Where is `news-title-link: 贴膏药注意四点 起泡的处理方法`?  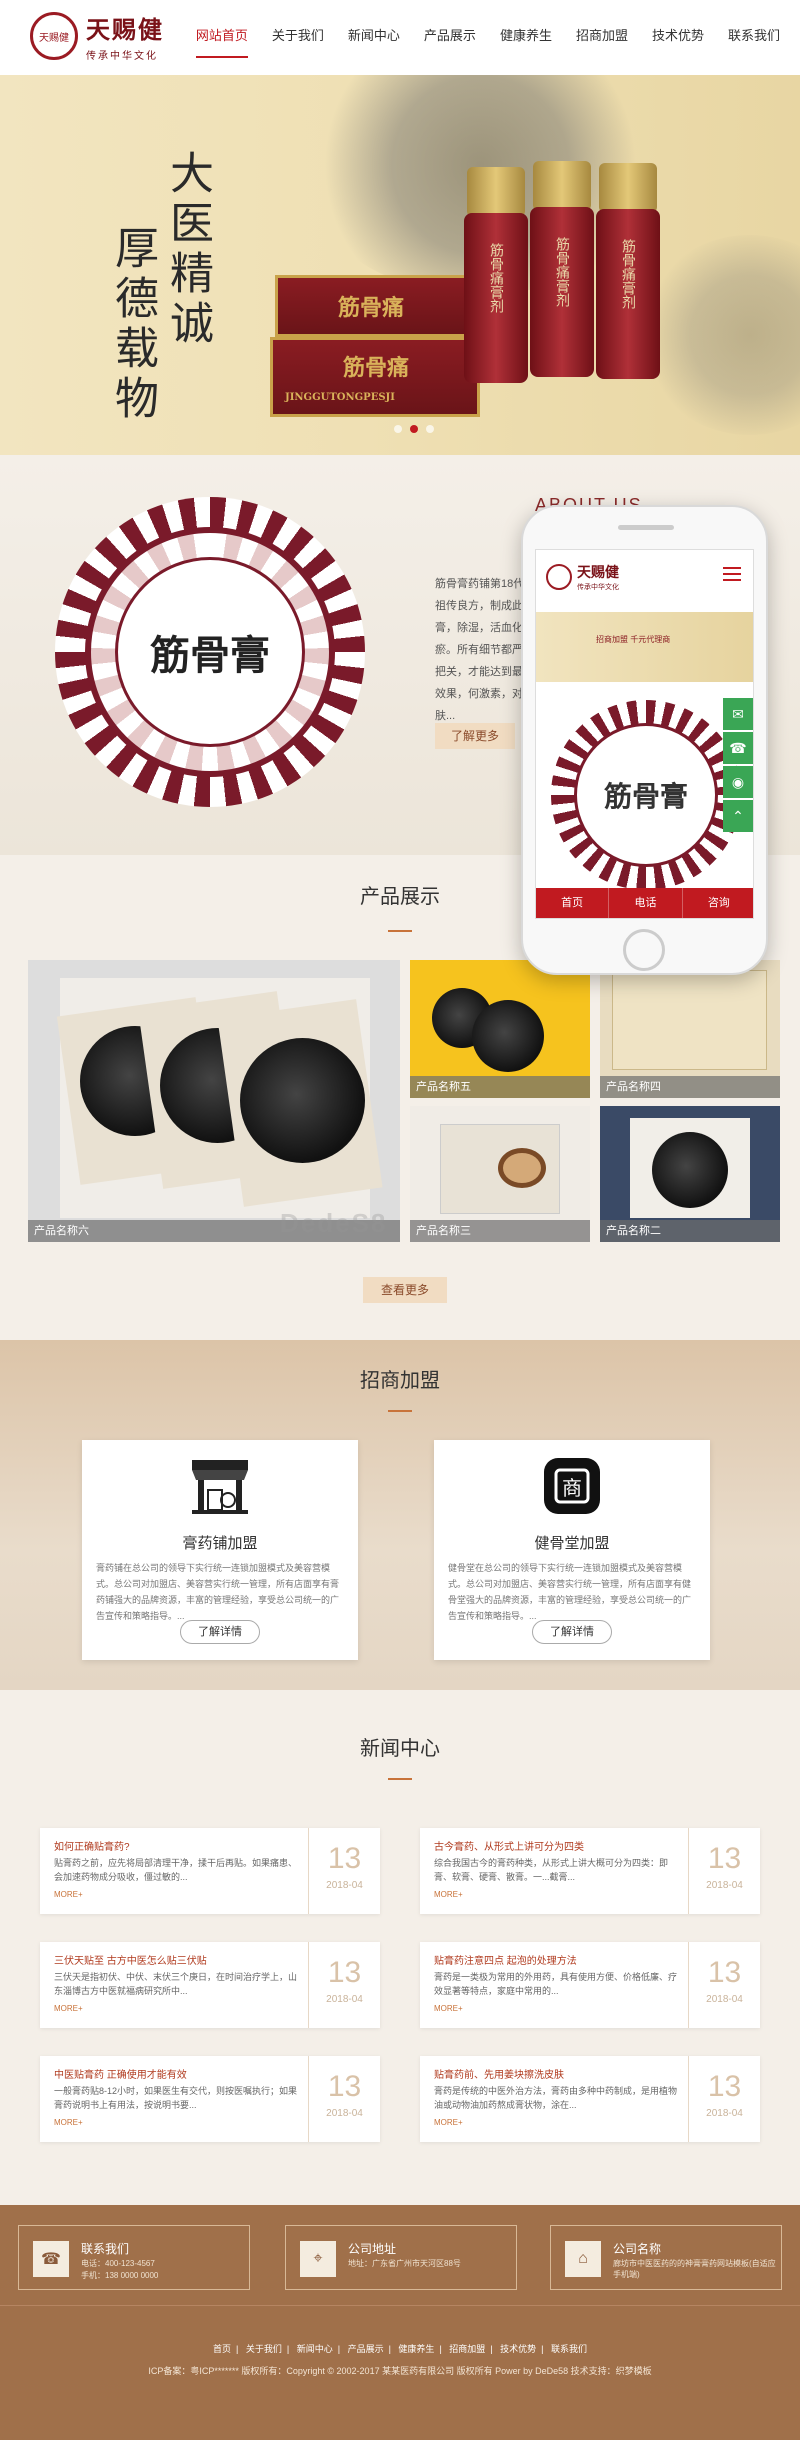 news-title-link: 贴膏药注意四点 起泡的处理方法 is located at coordinates (554, 1959).